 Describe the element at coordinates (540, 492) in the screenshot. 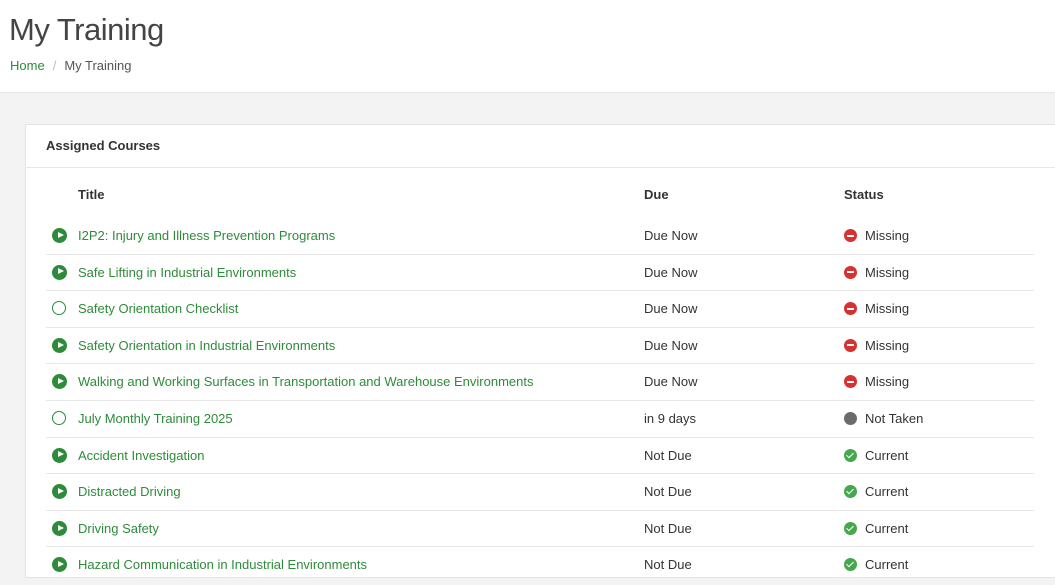

I see `table-row: Distracted Driving Not Due Current` at that location.